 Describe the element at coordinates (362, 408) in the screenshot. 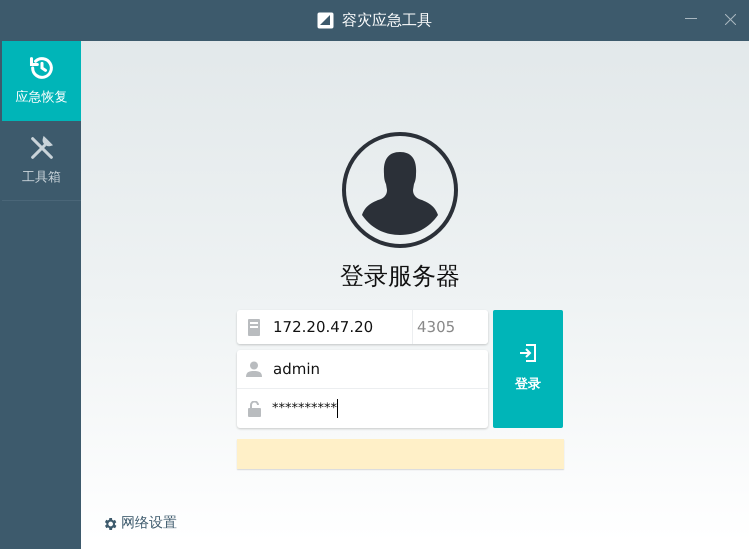

I see `password-field: **********` at that location.